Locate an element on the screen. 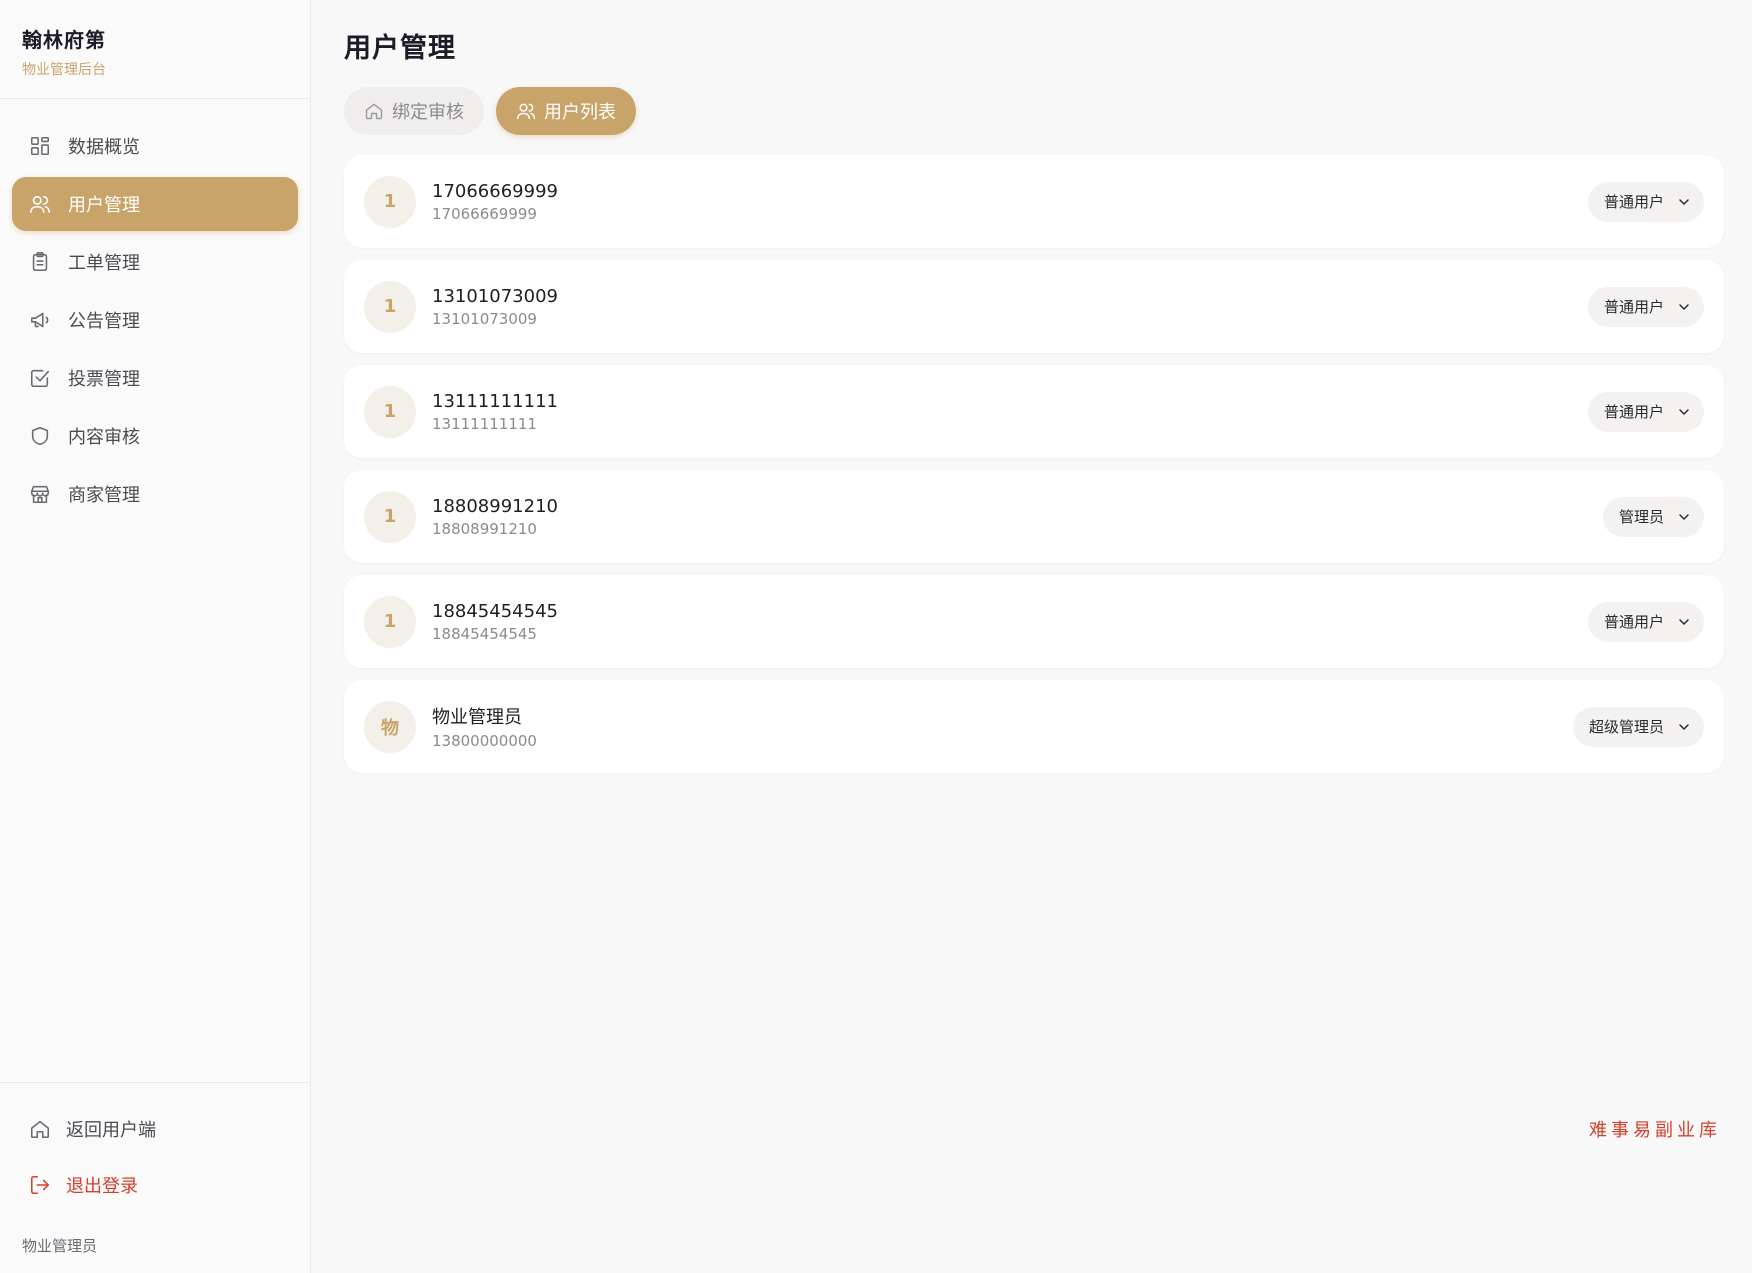  store-icon is located at coordinates (40, 494).